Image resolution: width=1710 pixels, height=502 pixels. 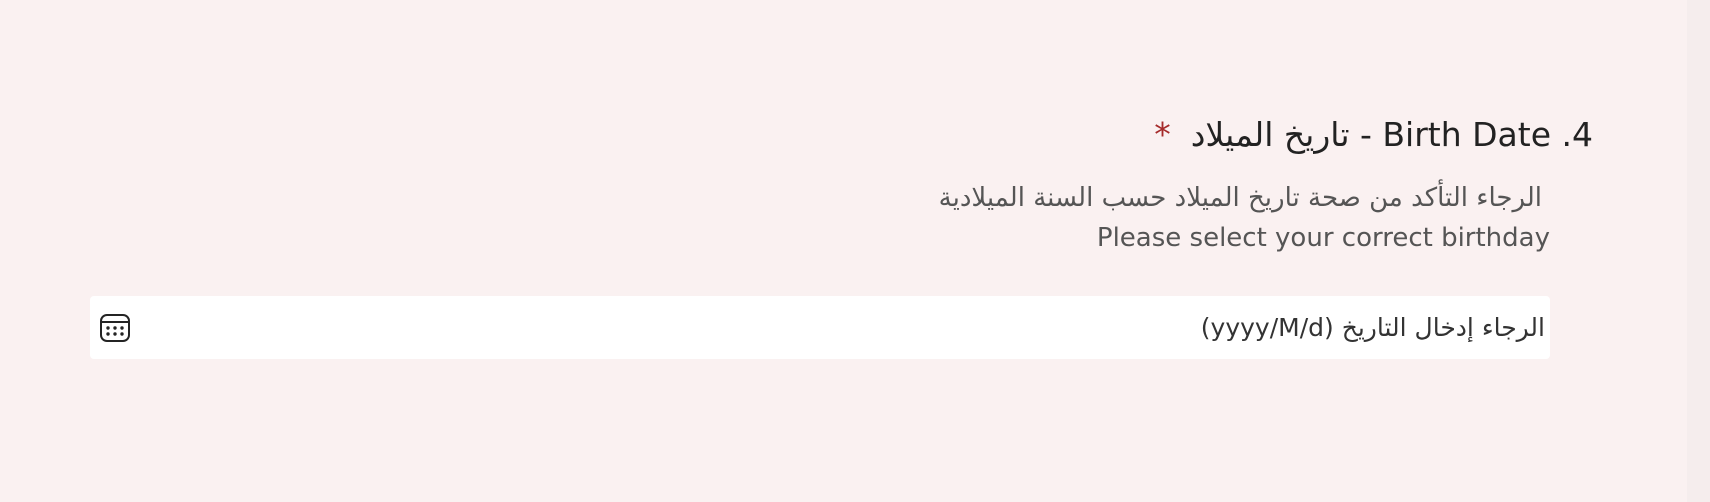 What do you see at coordinates (1162, 134) in the screenshot?
I see `required-indicator: *` at bounding box center [1162, 134].